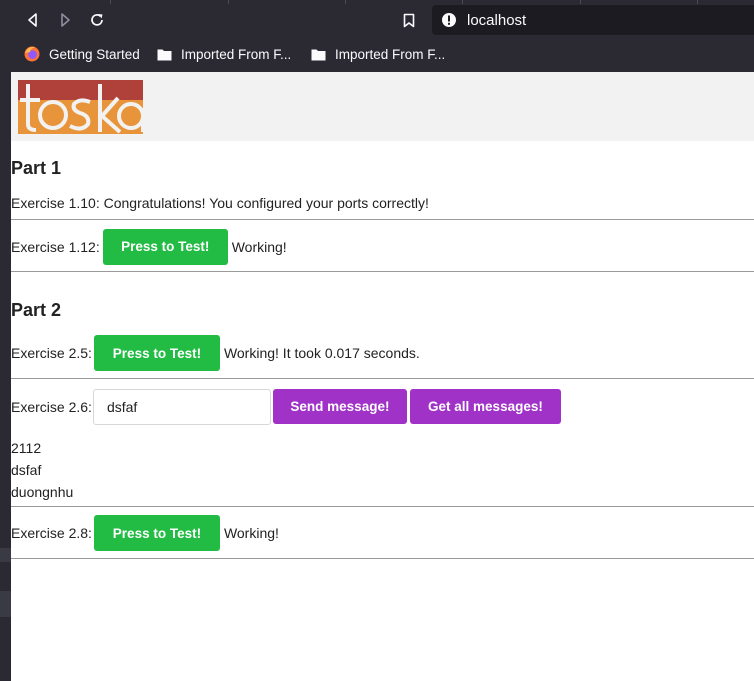  Describe the element at coordinates (5, 376) in the screenshot. I see `background-window-edge` at that location.